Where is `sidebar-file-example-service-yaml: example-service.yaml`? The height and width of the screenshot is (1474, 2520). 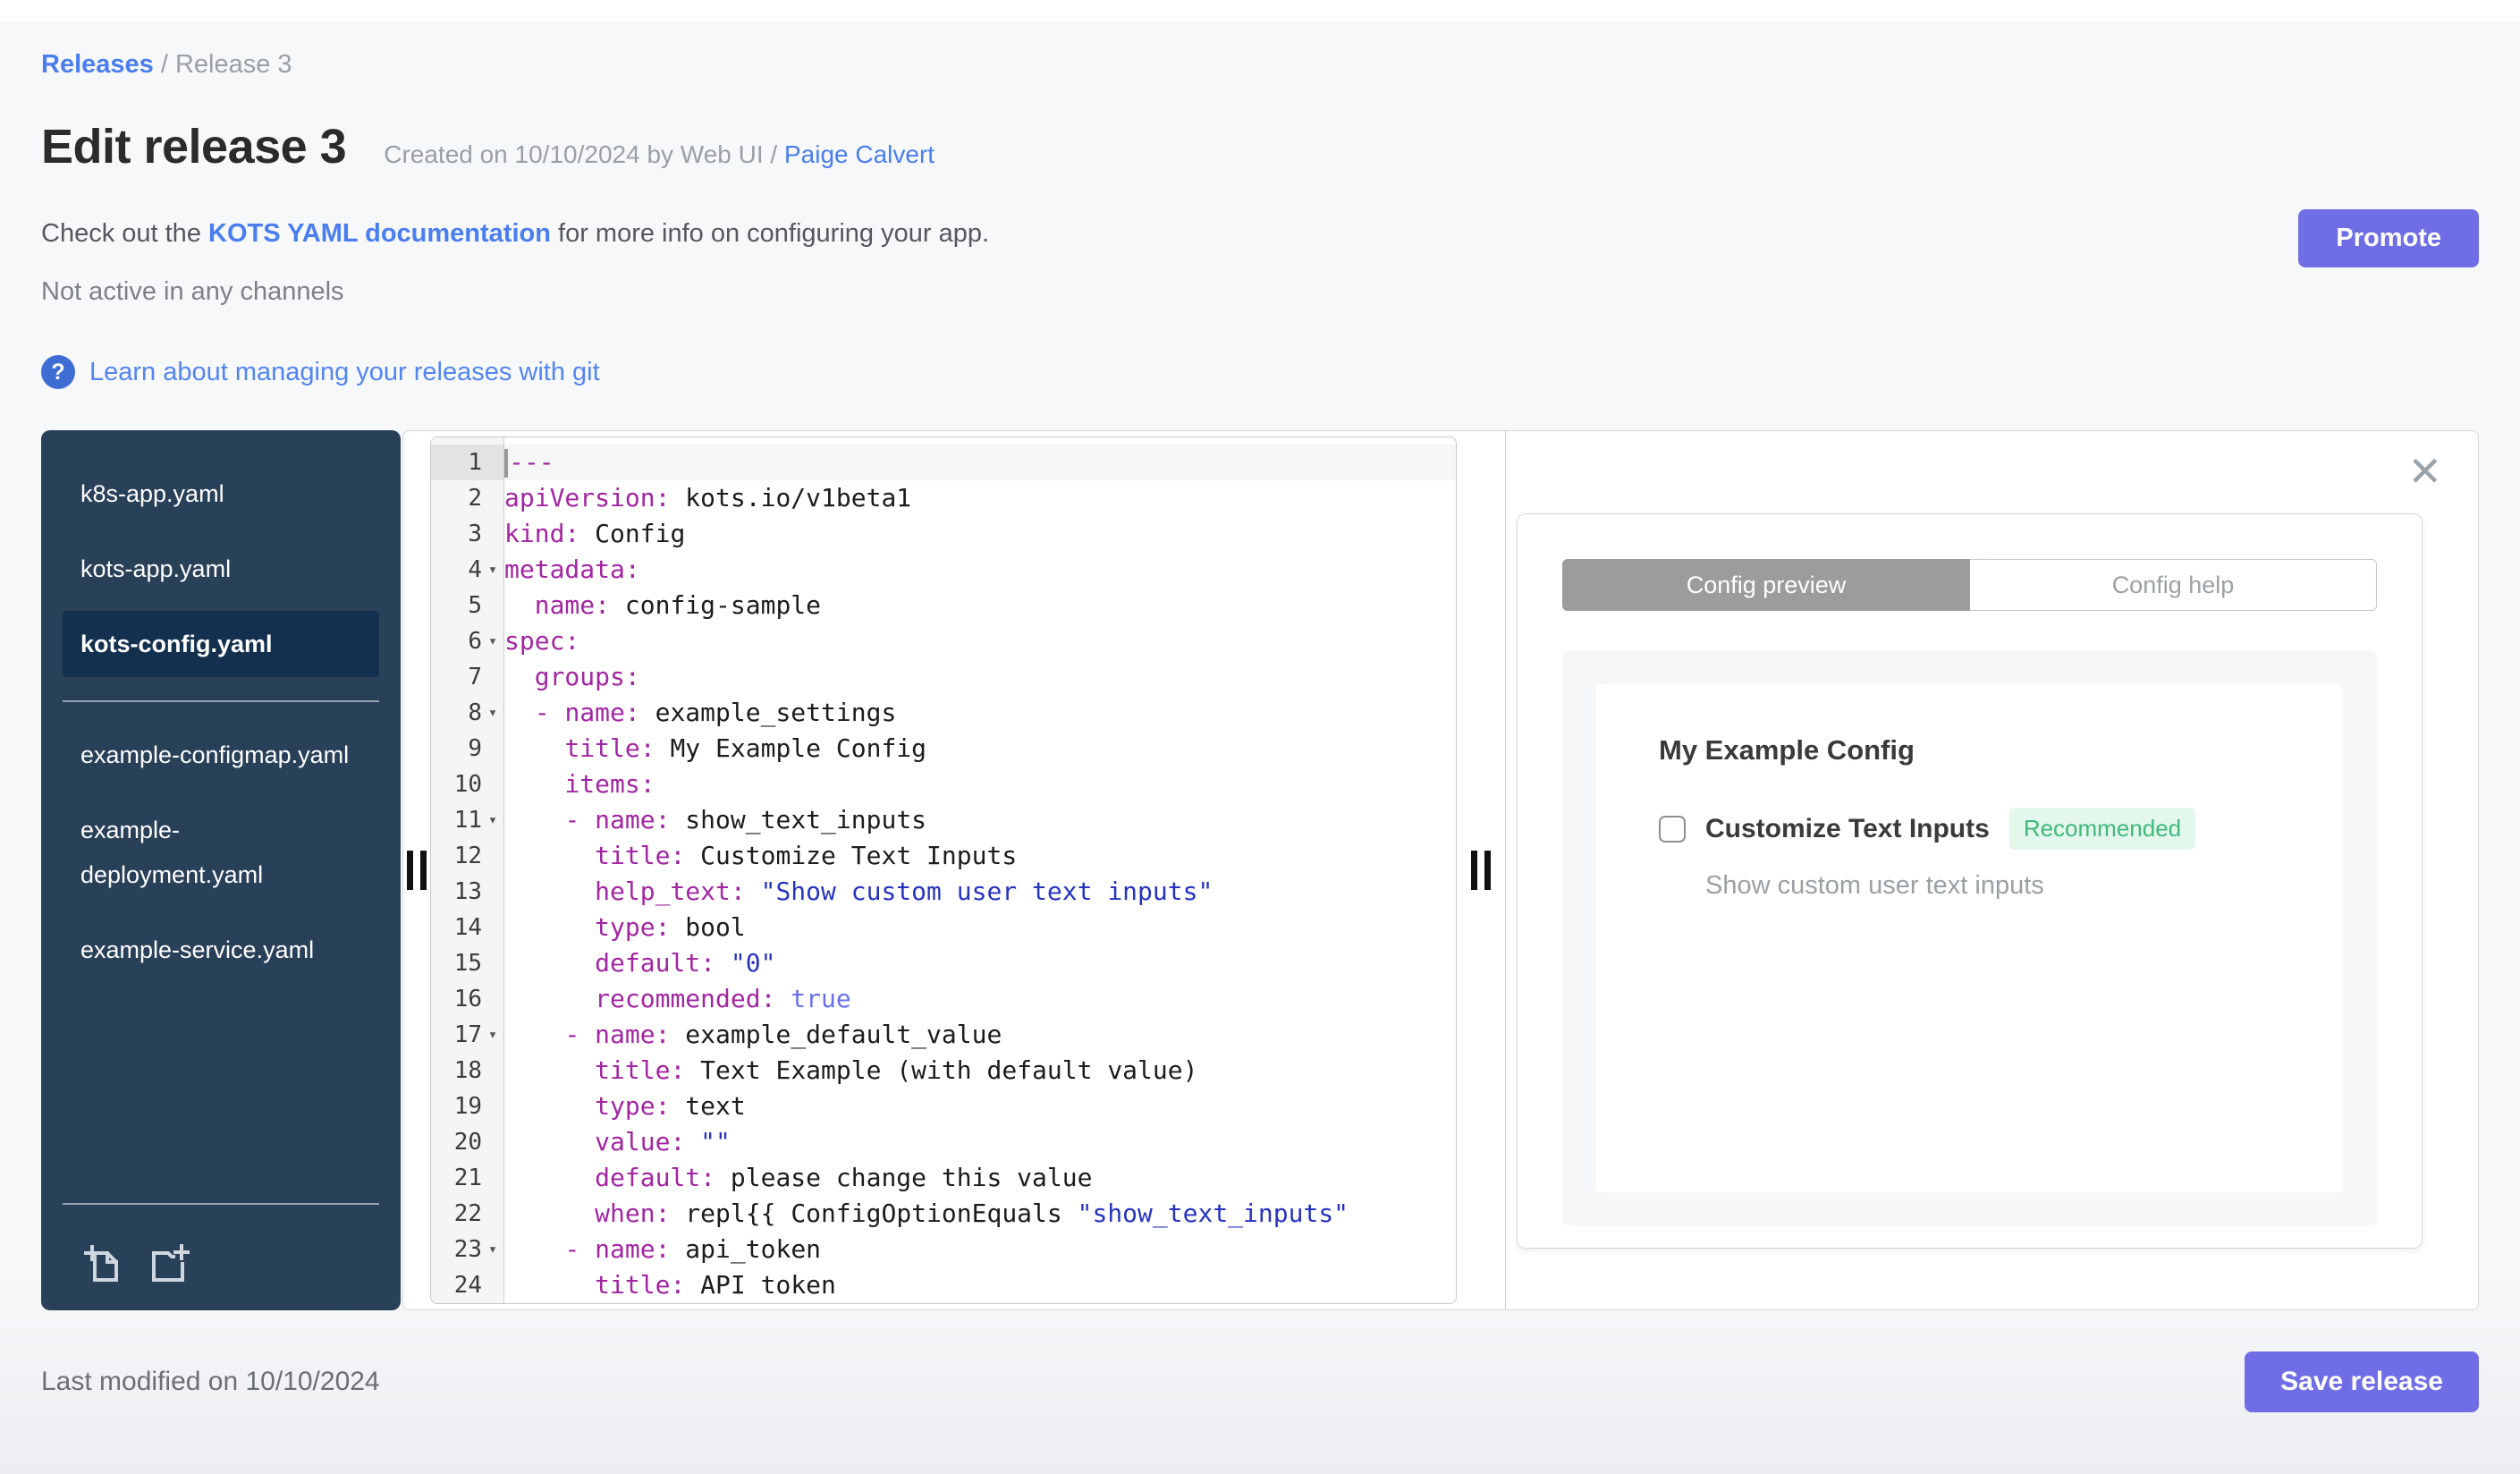
sidebar-file-example-service-yaml: example-service.yaml is located at coordinates (221, 950).